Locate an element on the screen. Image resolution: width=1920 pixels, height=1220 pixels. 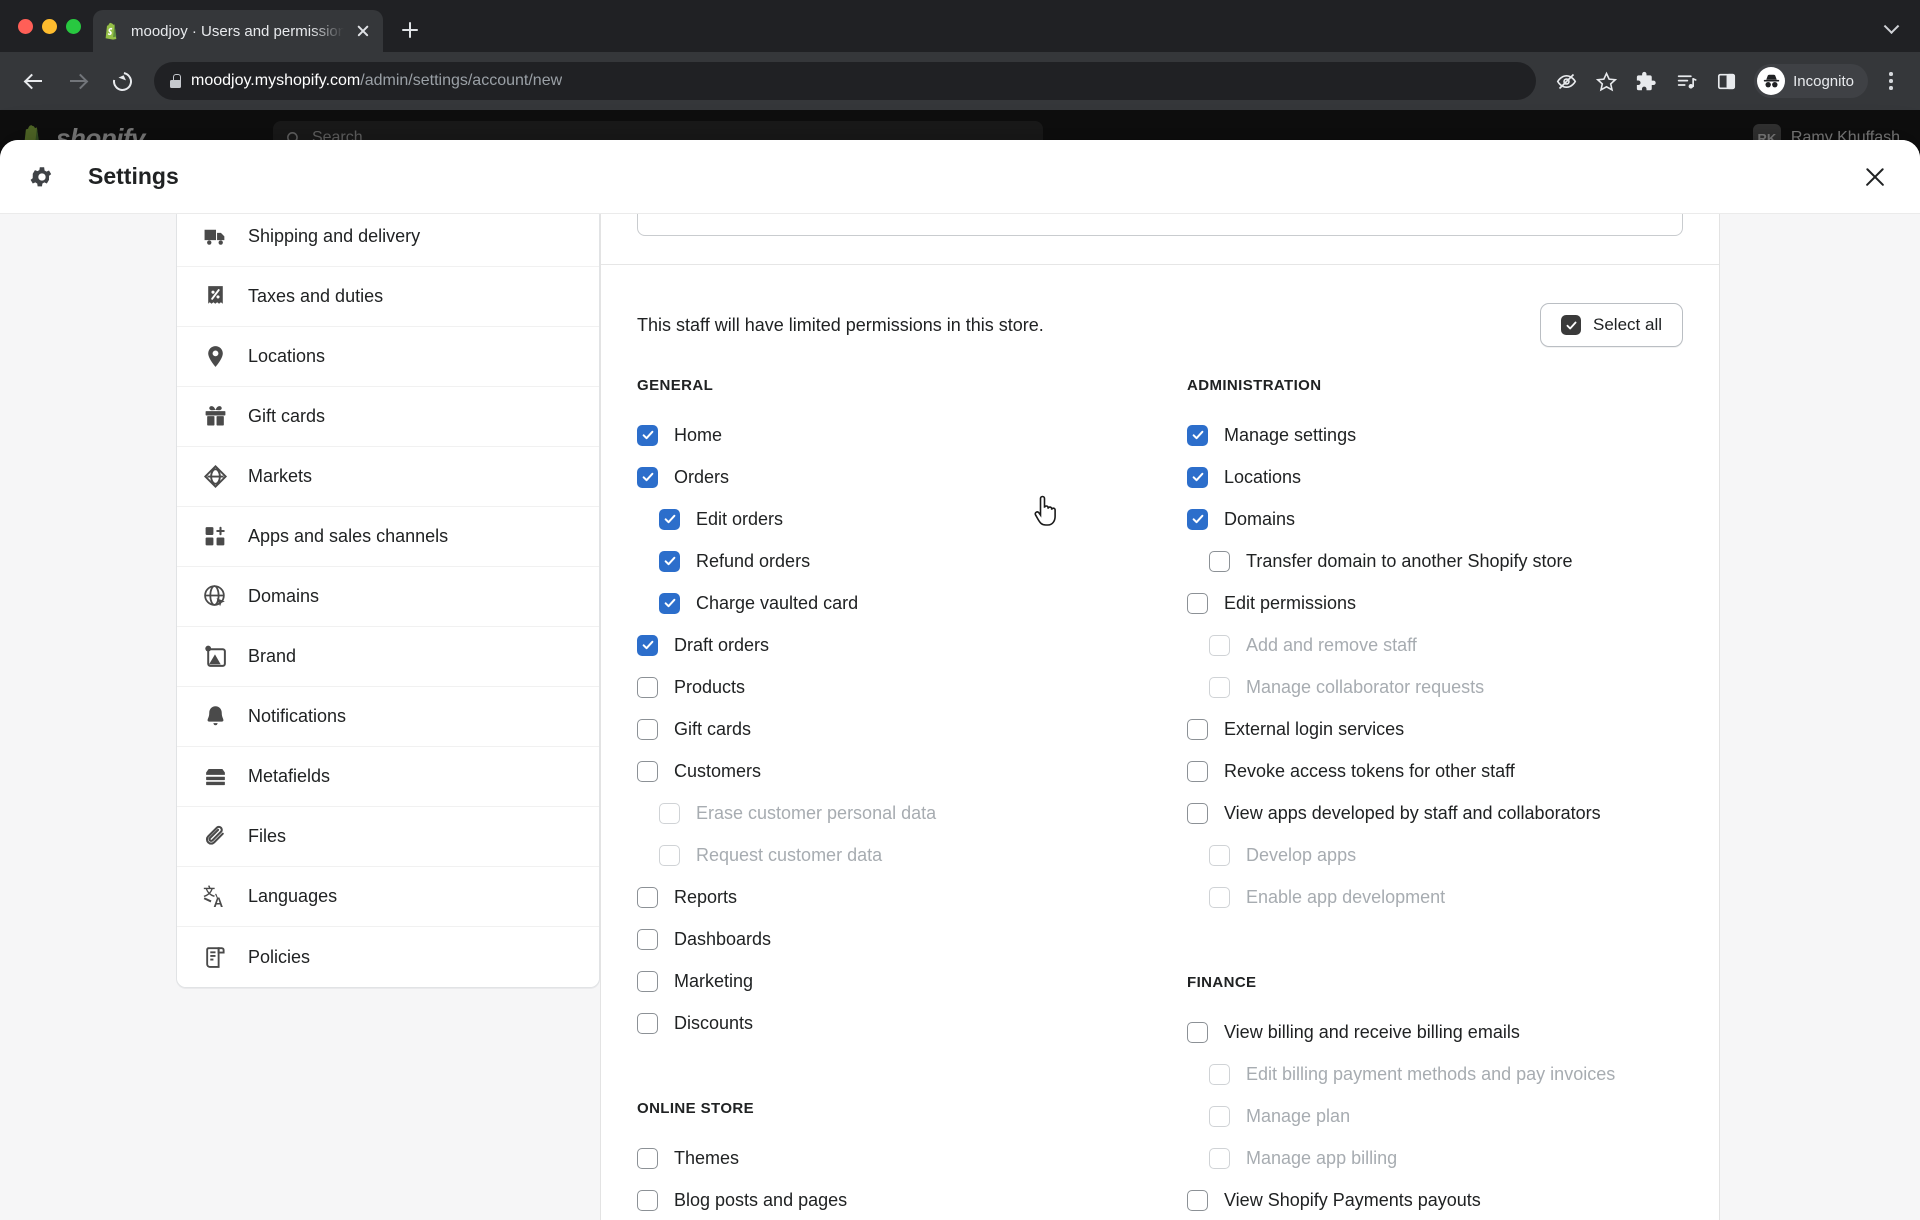
select-all-checkbox is located at coordinates (1571, 325).